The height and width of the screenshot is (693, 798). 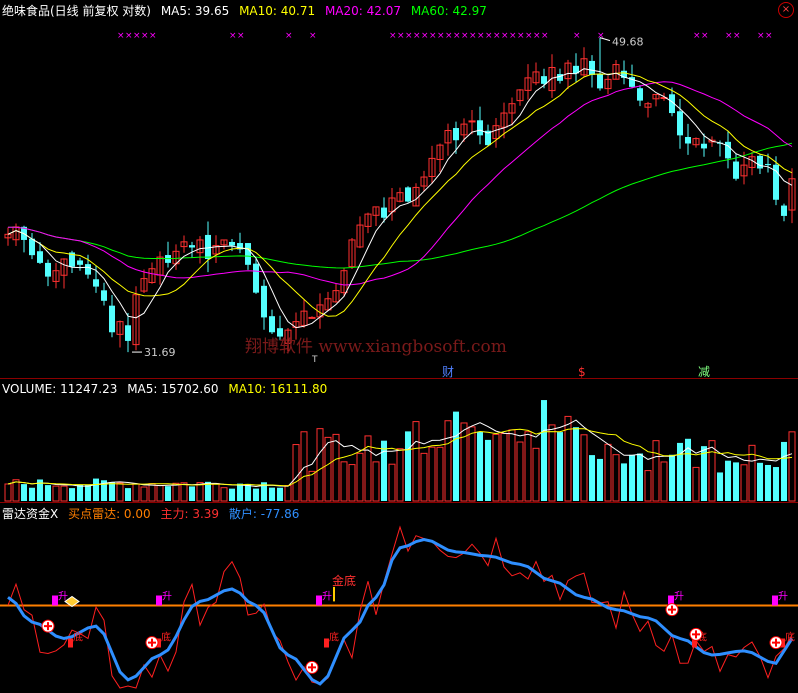 What do you see at coordinates (704, 372) in the screenshot?
I see `event-marker: 减` at bounding box center [704, 372].